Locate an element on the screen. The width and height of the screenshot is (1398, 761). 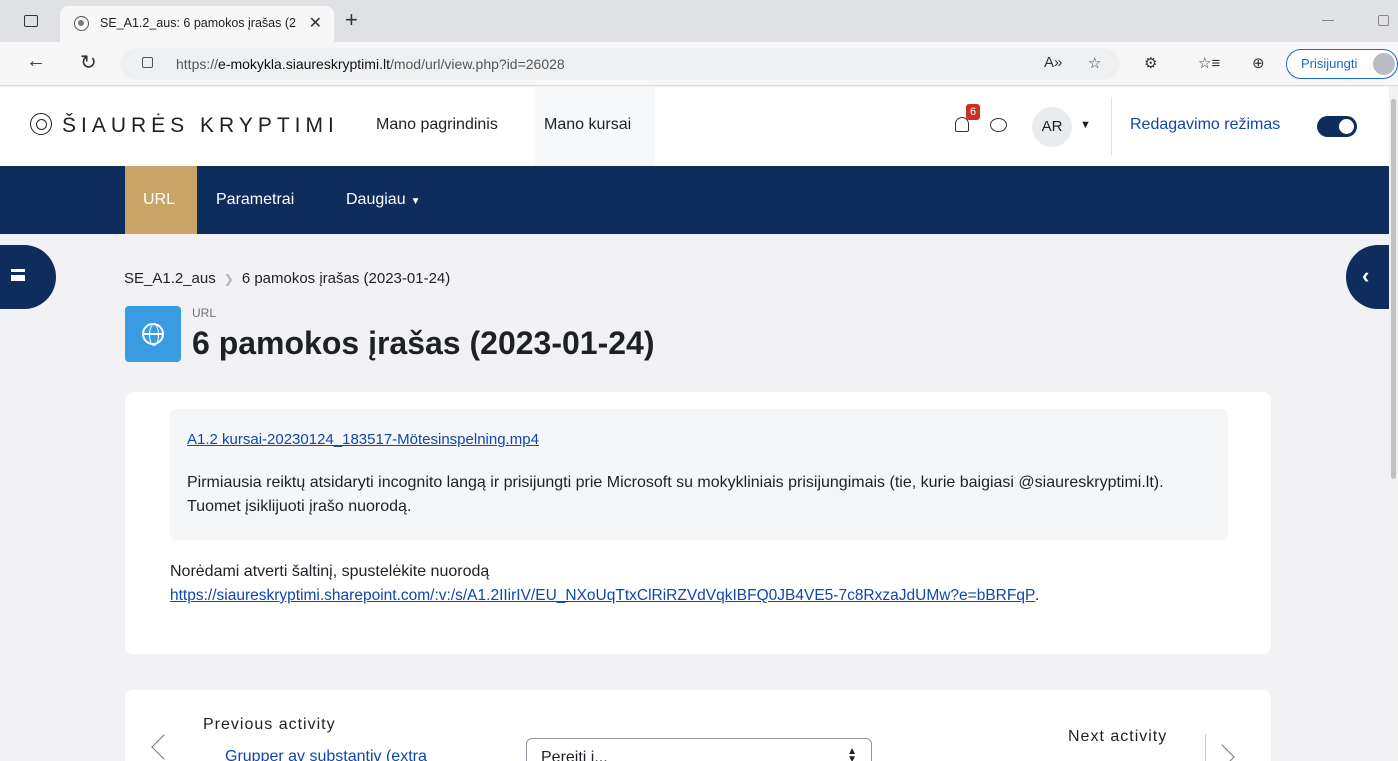
course-index-toggle is located at coordinates (28, 277).